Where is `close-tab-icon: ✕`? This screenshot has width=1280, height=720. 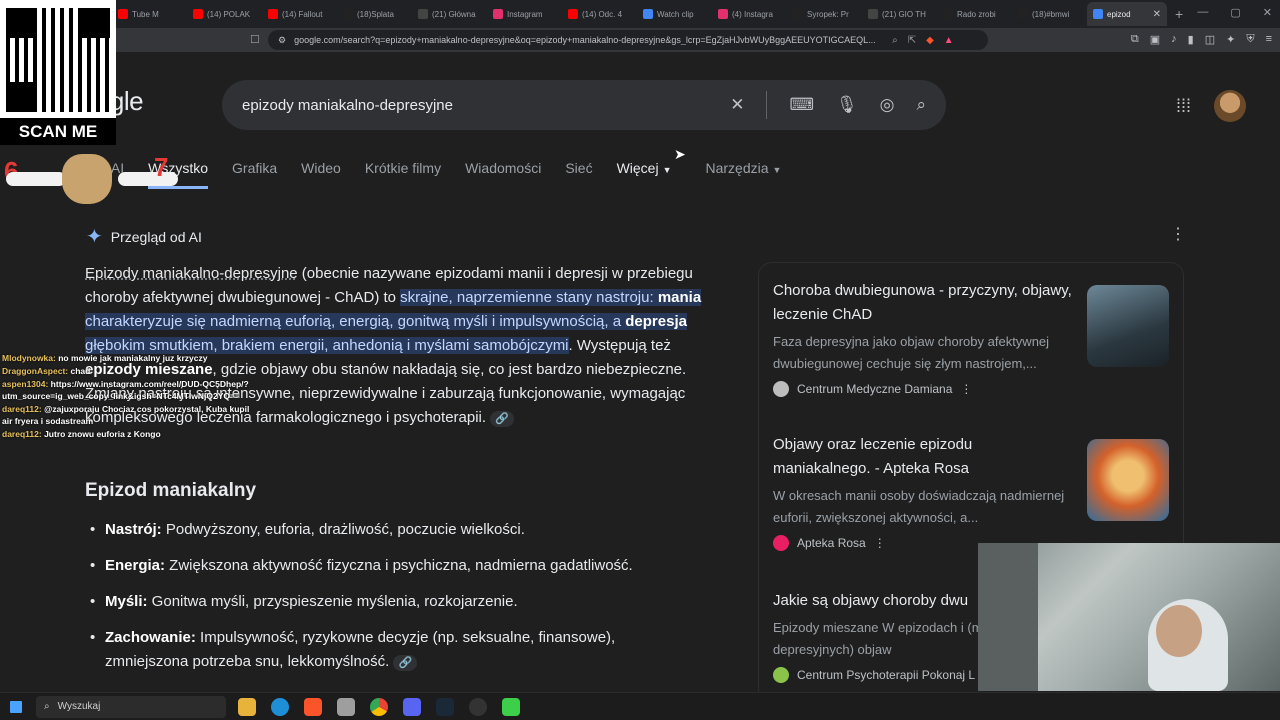
close-tab-icon: ✕ is located at coordinates (1157, 14).